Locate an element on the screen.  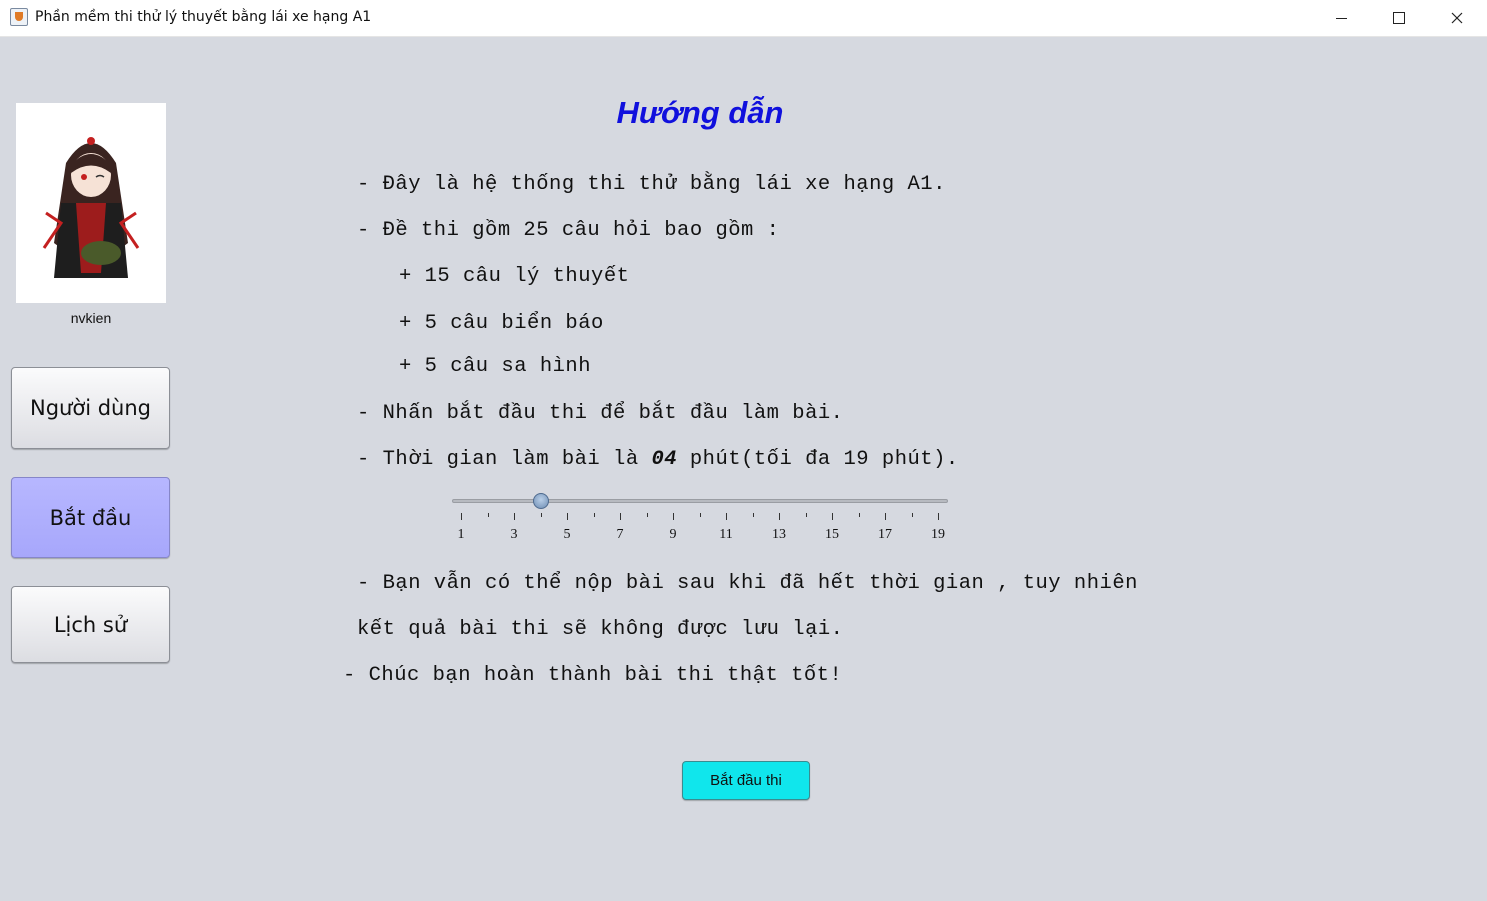
guide-title: Hướng dẫn is located at coordinates (700, 112).